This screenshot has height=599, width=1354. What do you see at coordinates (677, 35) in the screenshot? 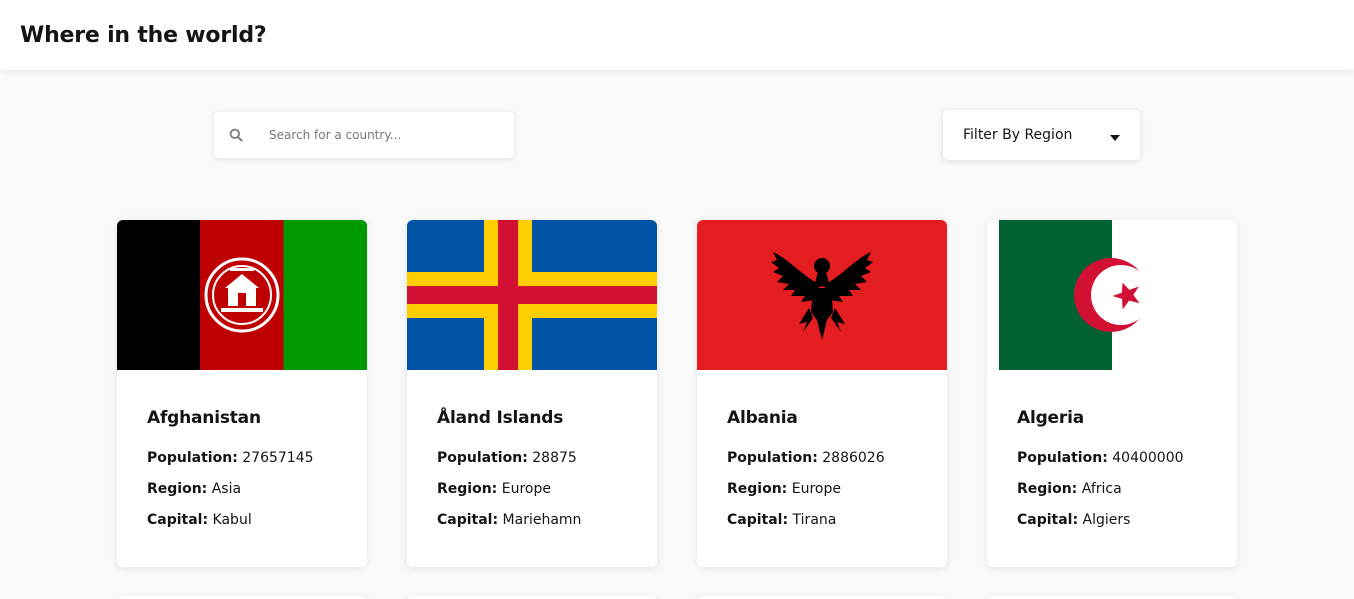
I see `app-header: Where in the world?` at bounding box center [677, 35].